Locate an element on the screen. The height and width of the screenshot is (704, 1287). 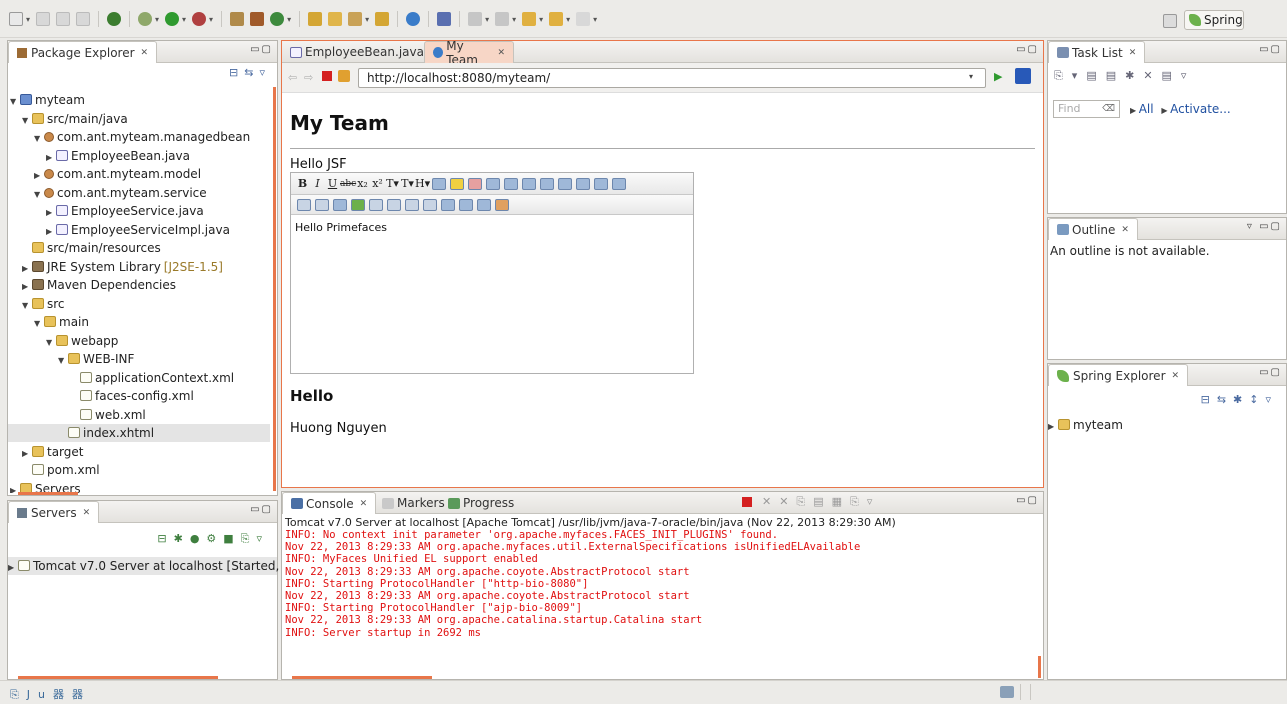
h-scrollbar is located at coordinates (362, 677).